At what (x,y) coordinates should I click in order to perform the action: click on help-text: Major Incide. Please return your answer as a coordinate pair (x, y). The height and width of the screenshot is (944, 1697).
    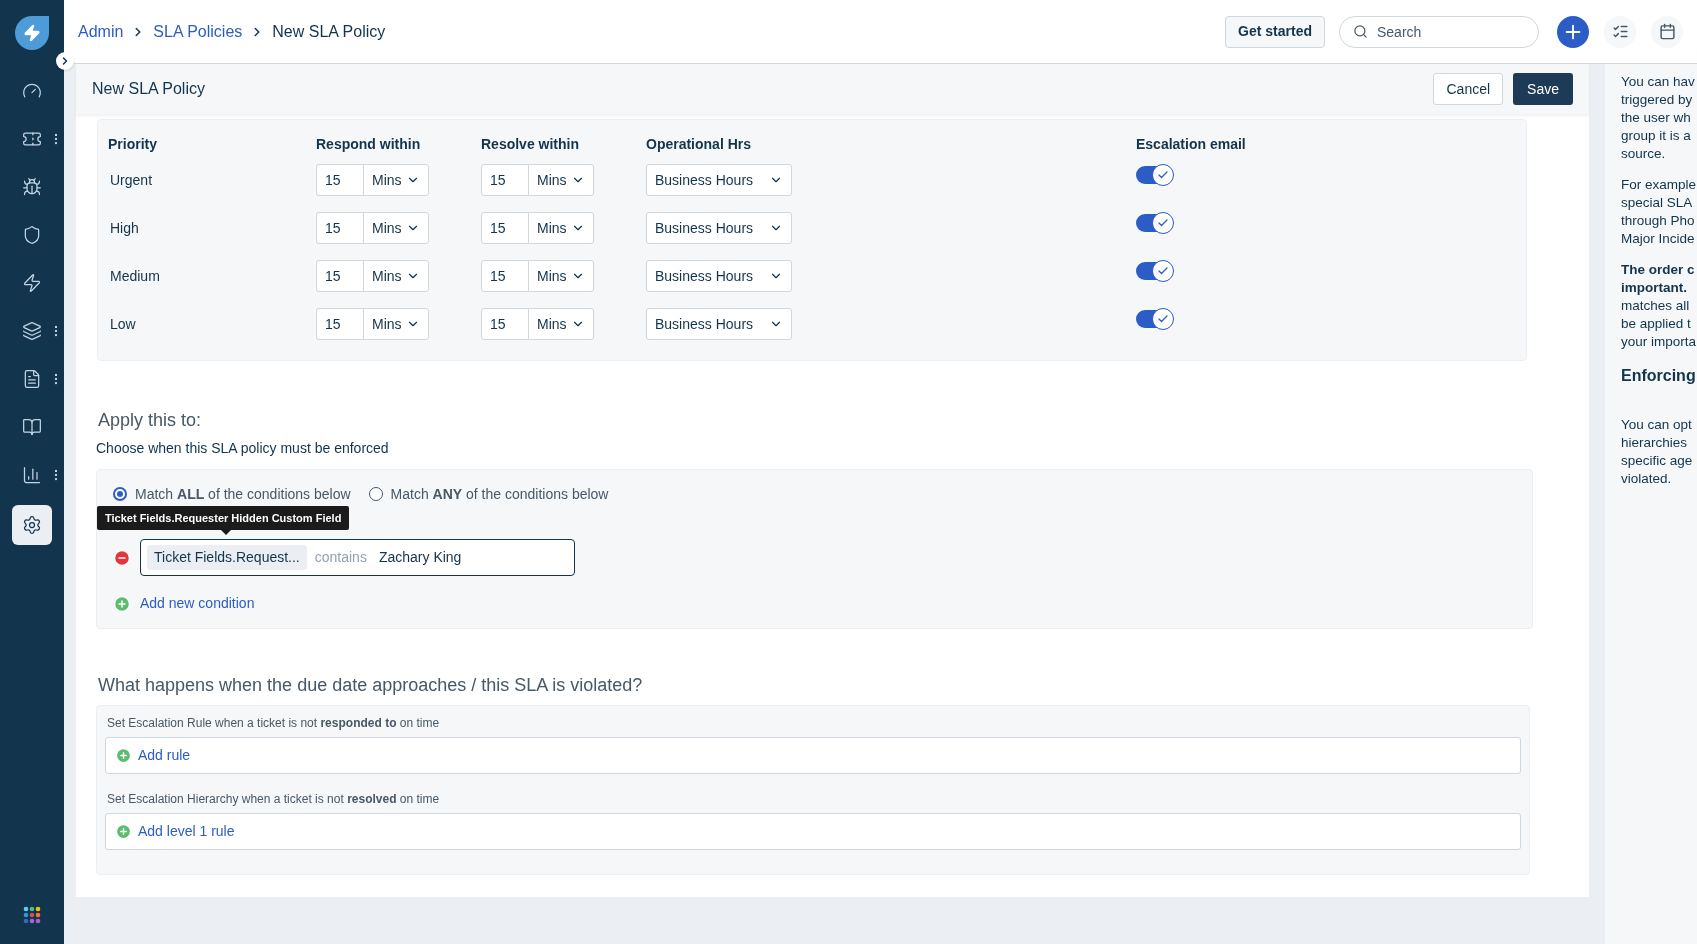
    Looking at the image, I should click on (1658, 239).